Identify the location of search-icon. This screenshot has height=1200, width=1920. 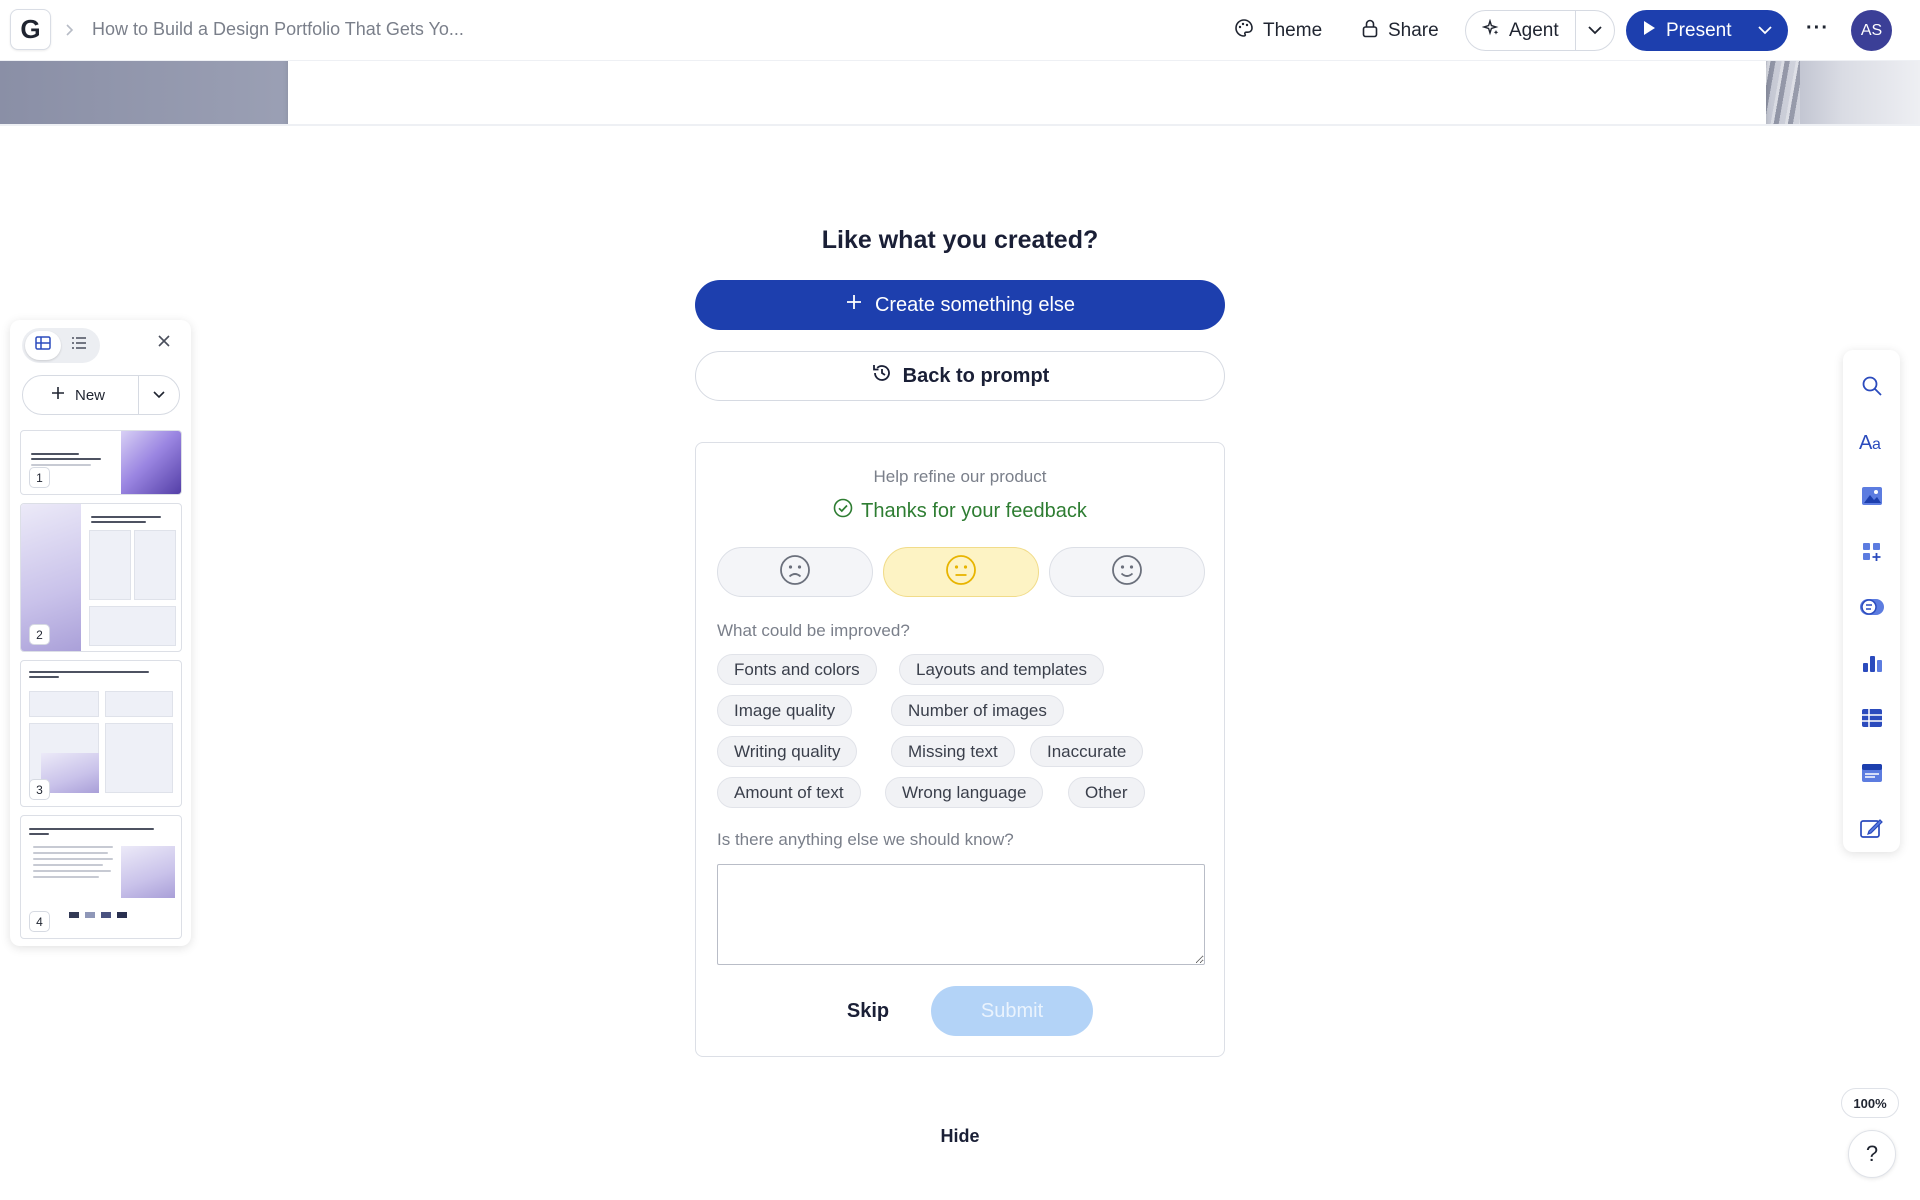
(1871, 386).